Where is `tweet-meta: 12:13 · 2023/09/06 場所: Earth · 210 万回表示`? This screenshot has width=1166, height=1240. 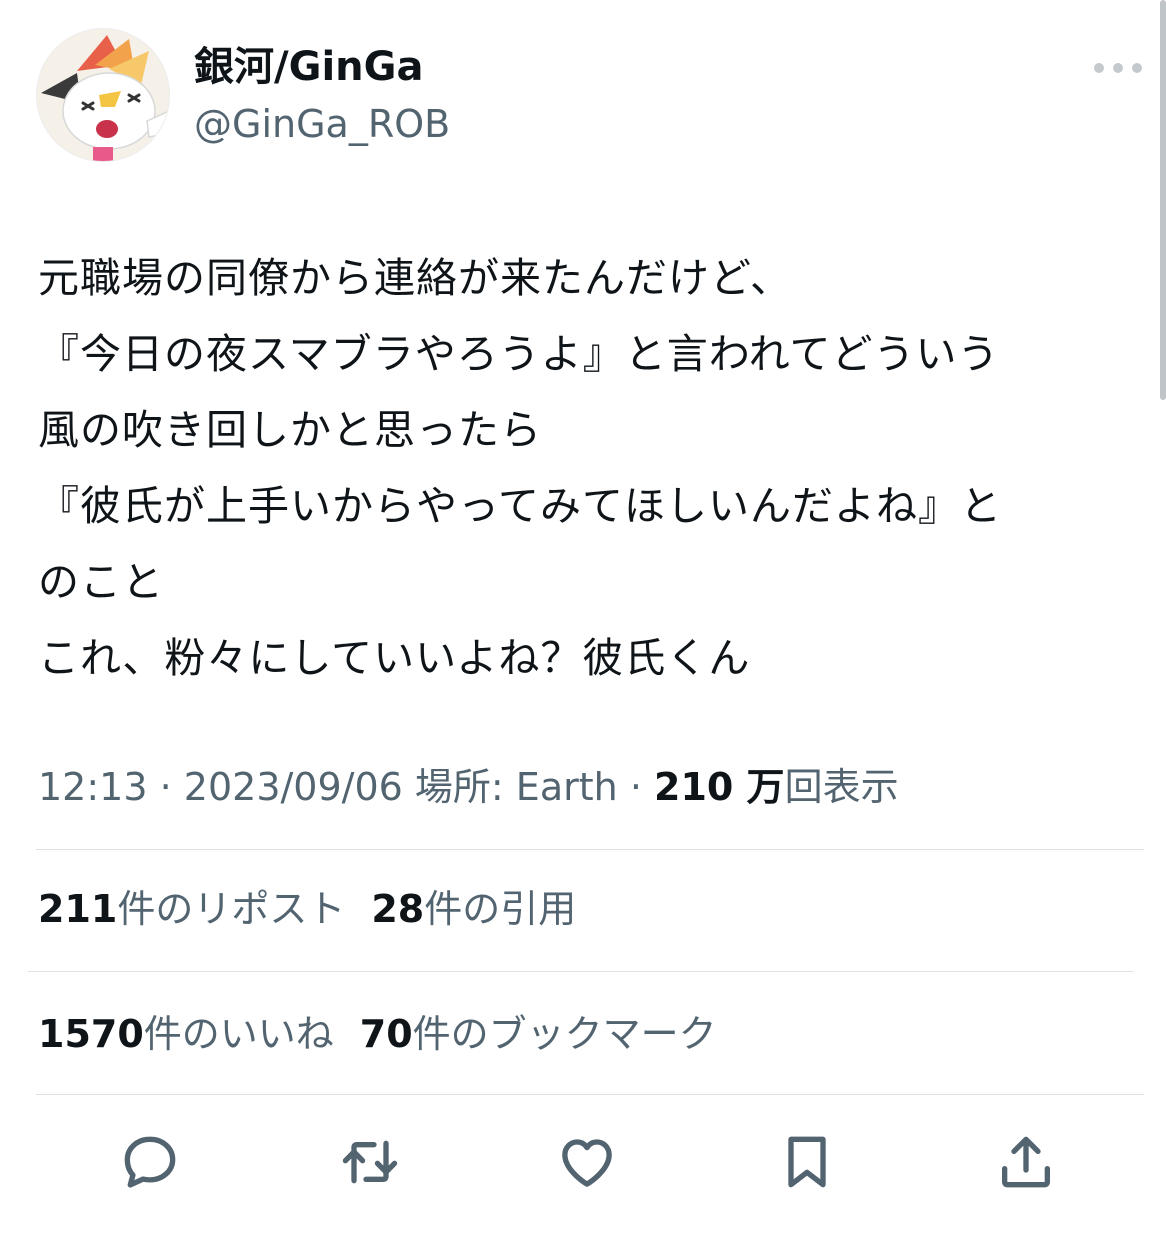
tweet-meta: 12:13 · 2023/09/06 場所: Earth · 210 万回表示 is located at coordinates (468, 787).